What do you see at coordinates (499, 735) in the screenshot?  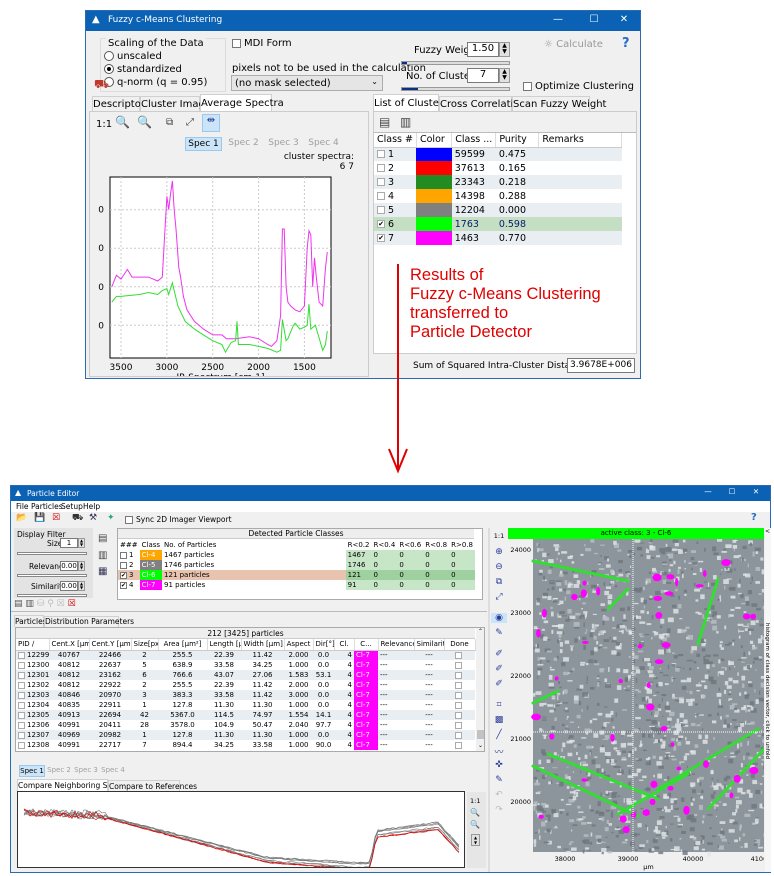 I see `line-icon: ╱` at bounding box center [499, 735].